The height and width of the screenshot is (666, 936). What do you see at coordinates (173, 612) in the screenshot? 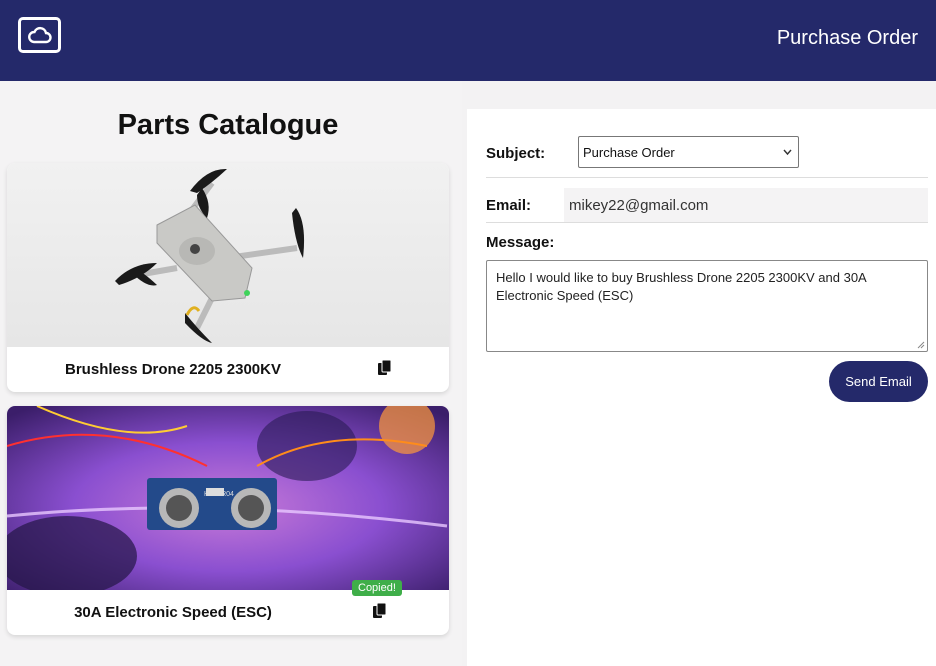
I see `product-name: 30A Electronic Speed (ESC)` at bounding box center [173, 612].